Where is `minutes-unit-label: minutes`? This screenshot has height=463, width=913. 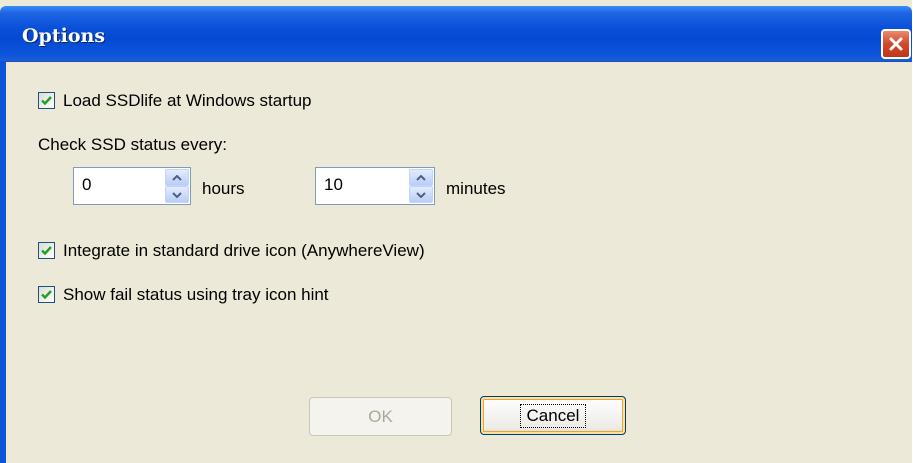
minutes-unit-label: minutes is located at coordinates (476, 188).